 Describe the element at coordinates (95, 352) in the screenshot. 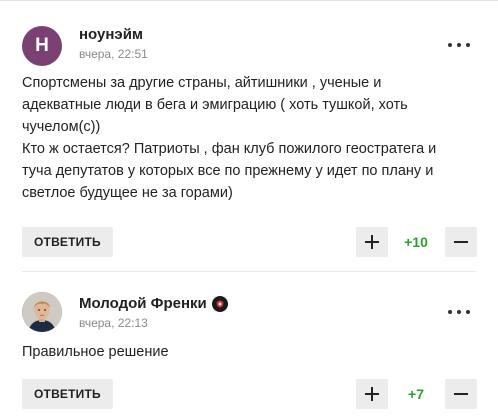

I see `comment-text-line: Правильное решение` at that location.